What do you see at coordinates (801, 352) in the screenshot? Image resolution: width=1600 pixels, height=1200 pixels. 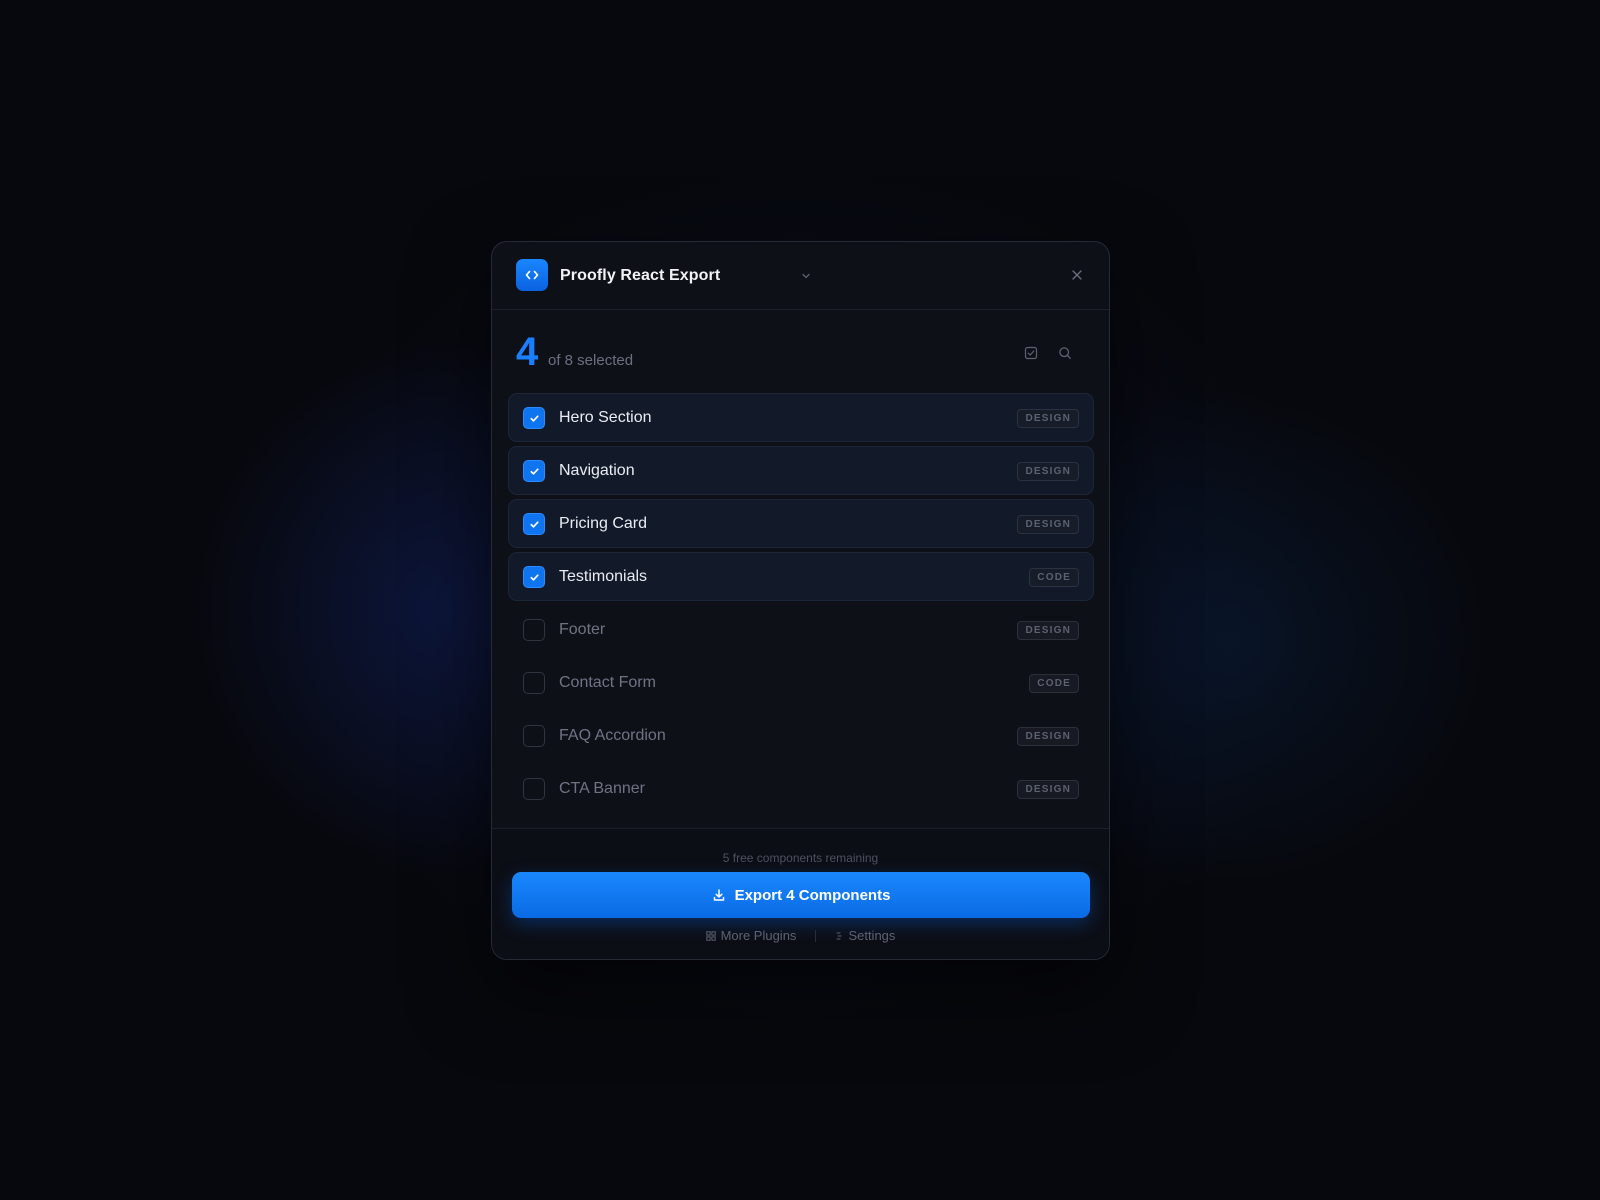 I see `selection-summary: 4 of 8 selected` at bounding box center [801, 352].